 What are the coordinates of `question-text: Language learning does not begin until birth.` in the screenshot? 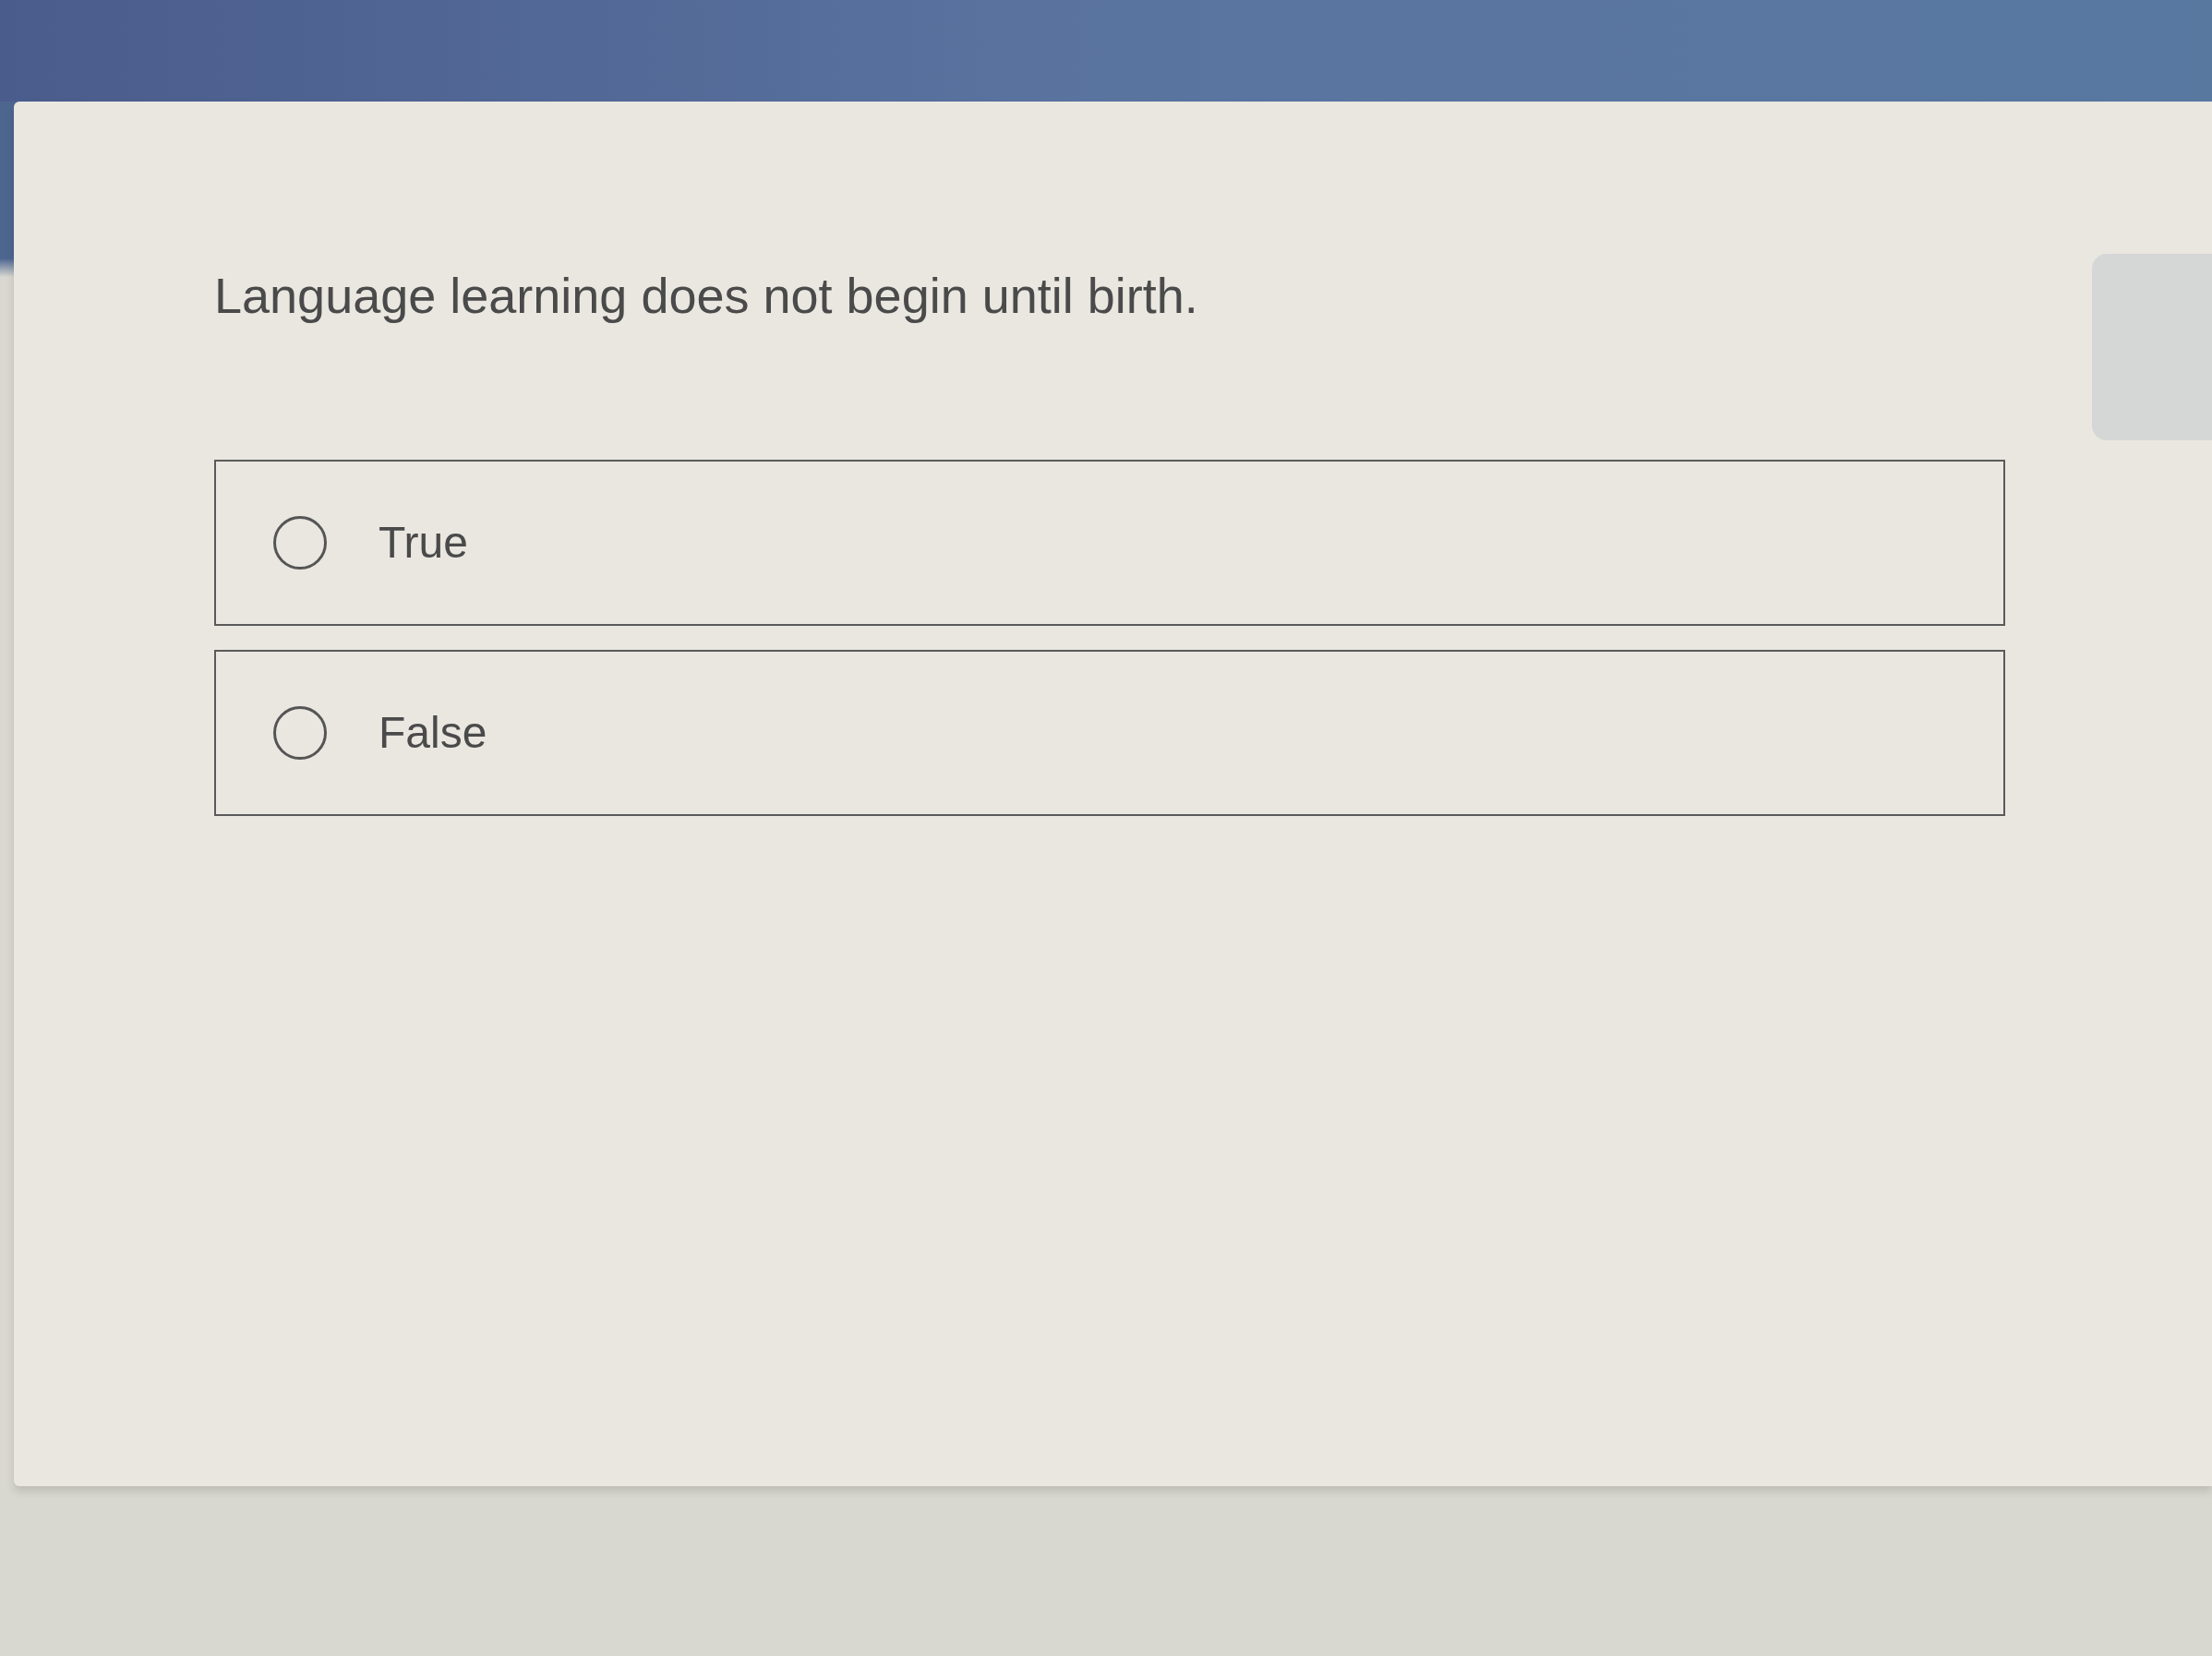 It's located at (706, 296).